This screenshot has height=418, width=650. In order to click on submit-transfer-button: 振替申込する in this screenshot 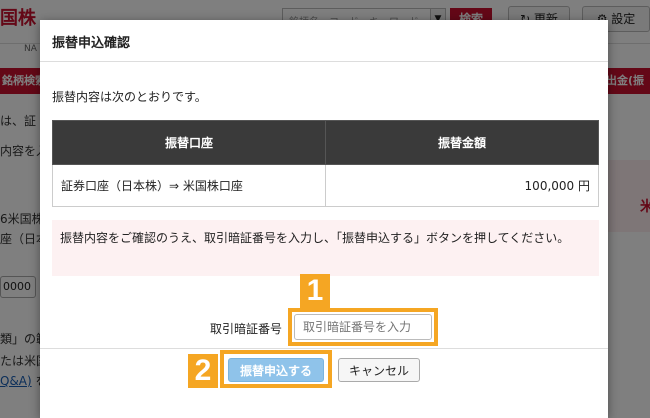, I will do `click(276, 370)`.